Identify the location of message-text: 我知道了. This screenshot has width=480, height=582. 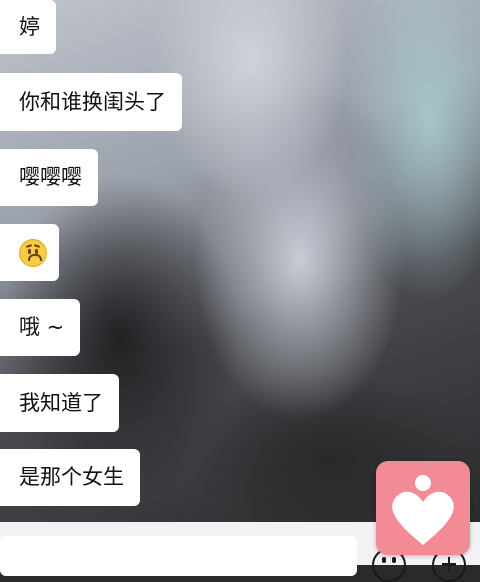
(61, 402).